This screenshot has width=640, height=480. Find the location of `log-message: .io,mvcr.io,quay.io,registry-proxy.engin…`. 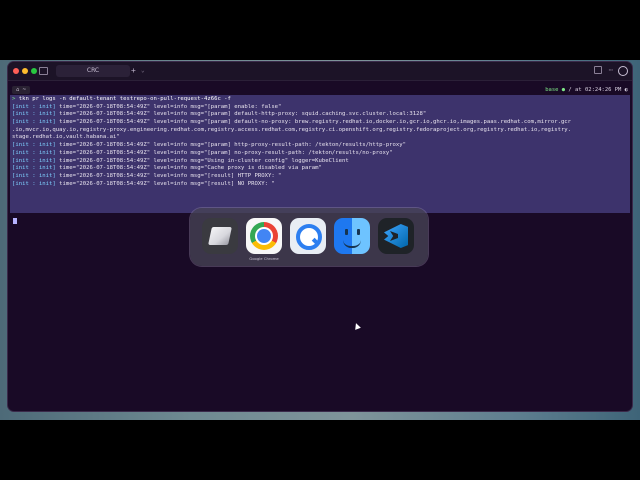

log-message: .io,mvcr.io,quay.io,registry-proxy.engin… is located at coordinates (292, 129).